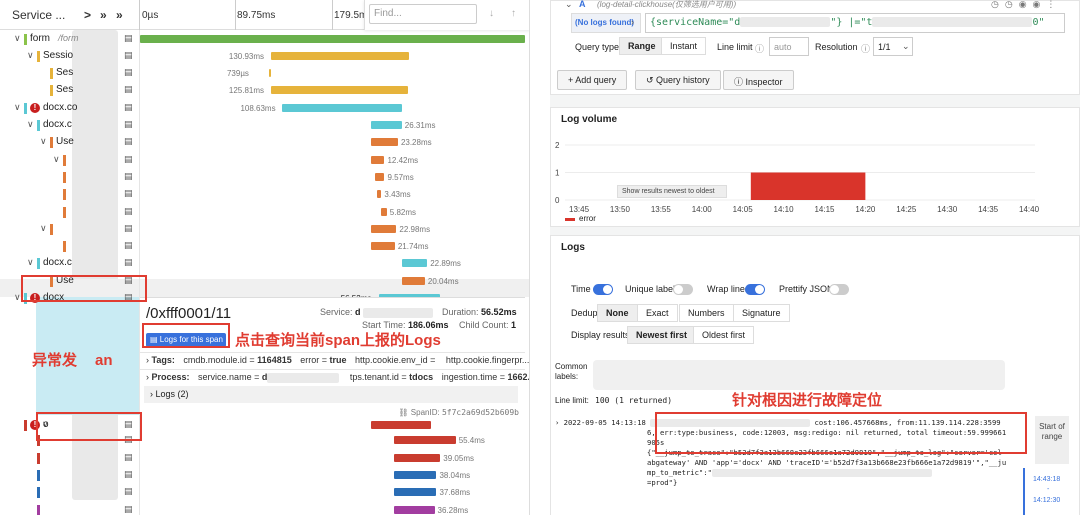 This screenshot has width=1080, height=515. What do you see at coordinates (1026, 5) in the screenshot?
I see `query-row-icons: ◷◷◉◉⋮` at bounding box center [1026, 5].